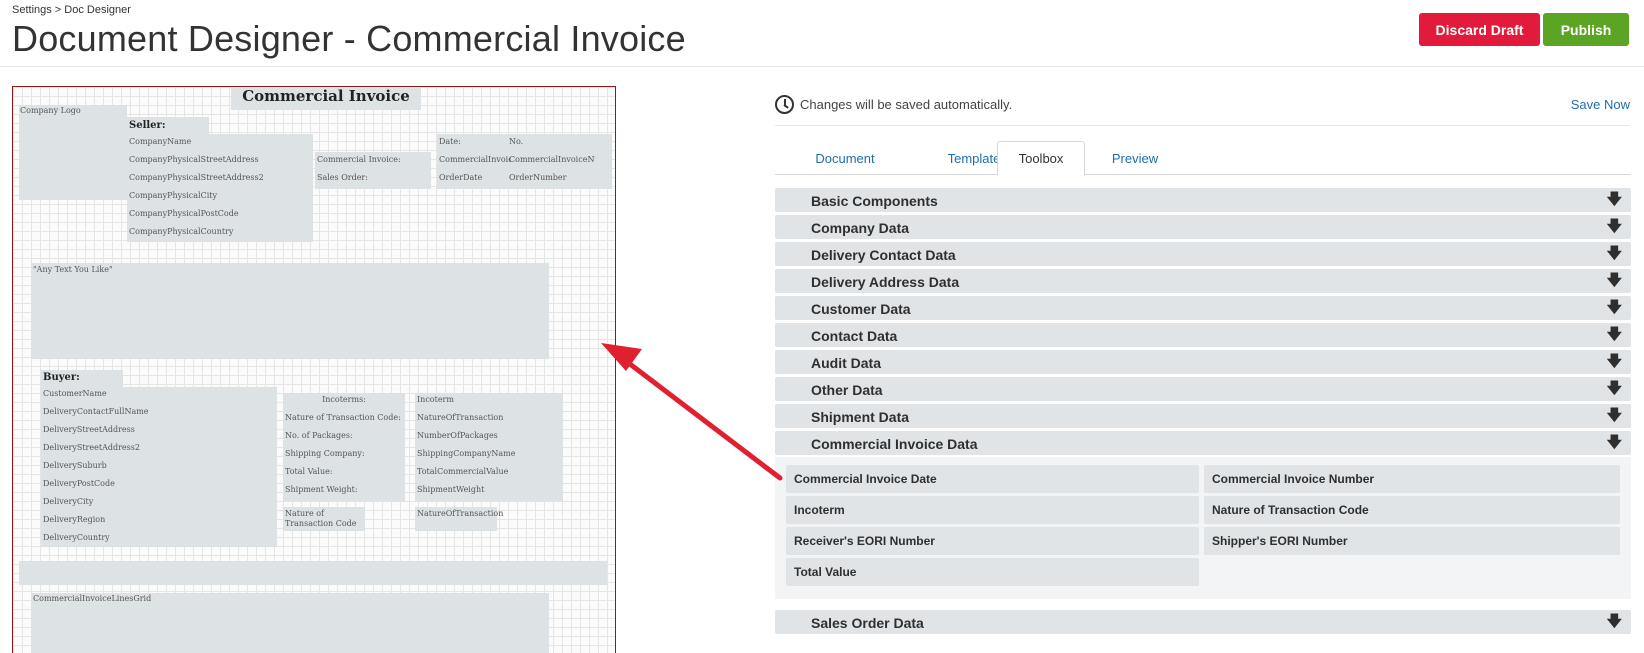 The image size is (1644, 653). Describe the element at coordinates (854, 336) in the screenshot. I see `section-label: Contact Data` at that location.